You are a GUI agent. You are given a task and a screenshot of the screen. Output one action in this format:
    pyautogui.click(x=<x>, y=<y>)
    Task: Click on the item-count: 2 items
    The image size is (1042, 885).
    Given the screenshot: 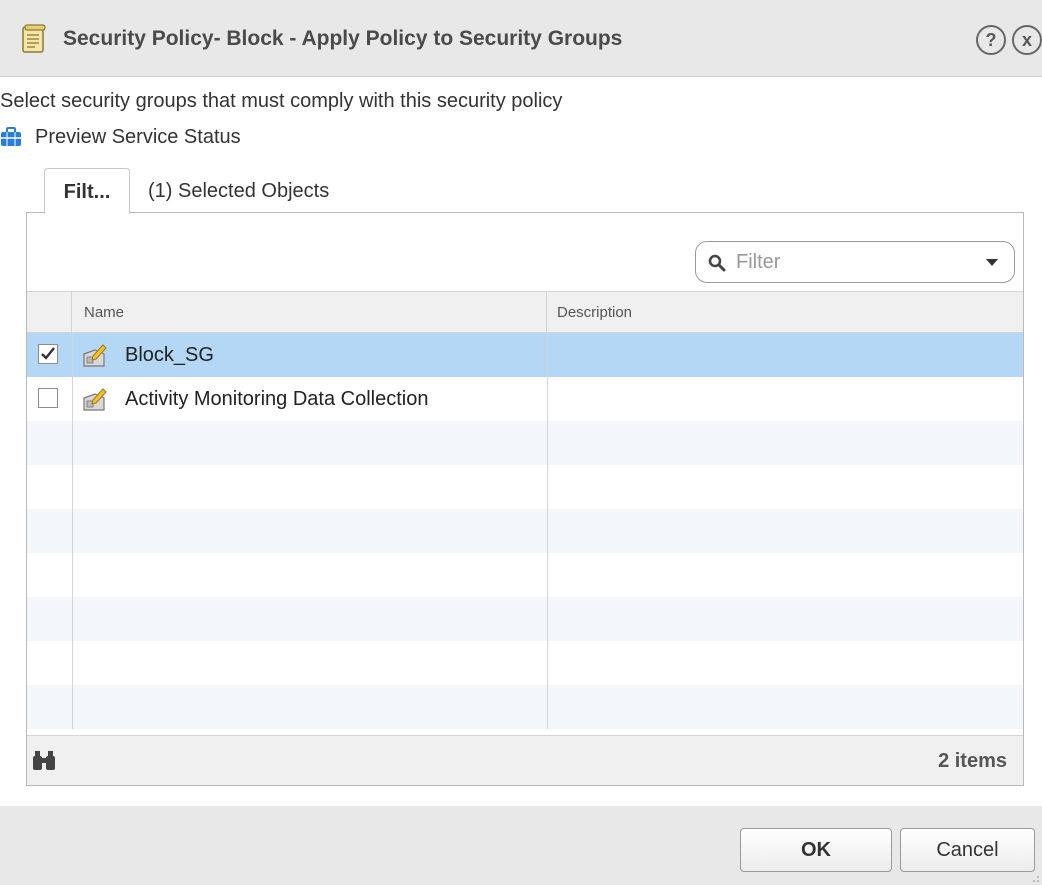 What is the action you would take?
    pyautogui.click(x=972, y=761)
    